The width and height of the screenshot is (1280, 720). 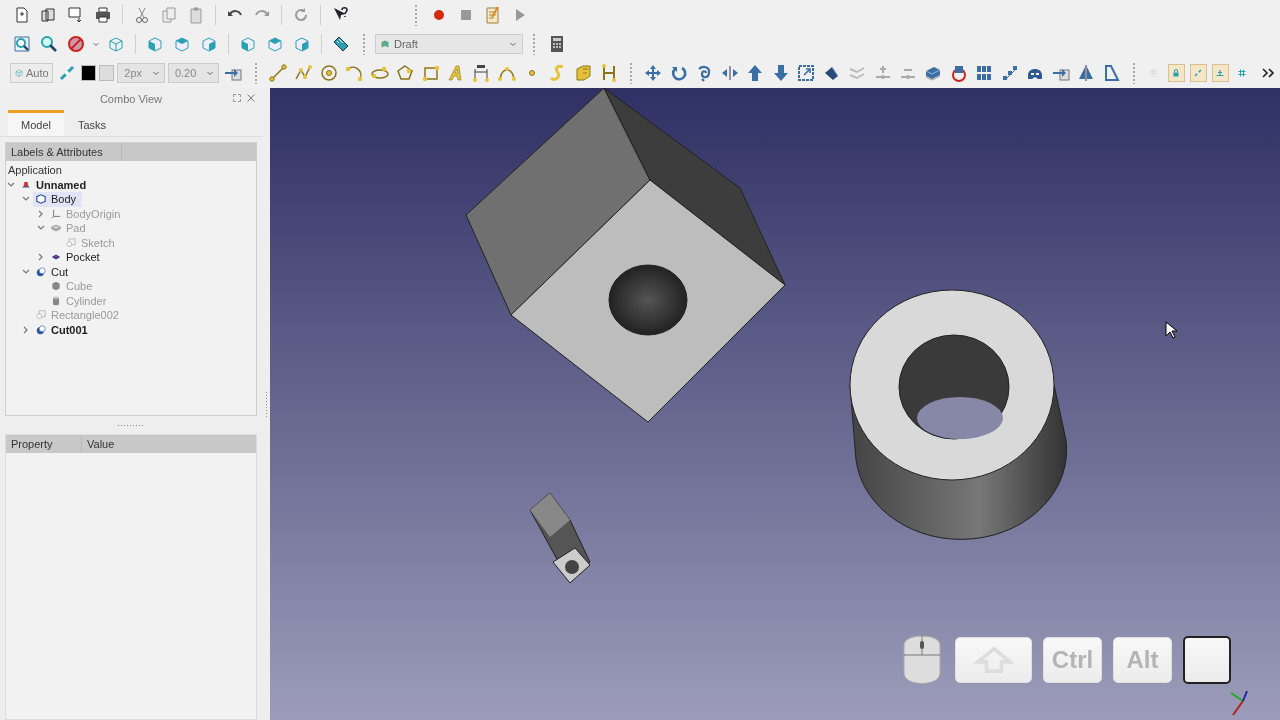 I want to click on float-icon, so click(x=237, y=98).